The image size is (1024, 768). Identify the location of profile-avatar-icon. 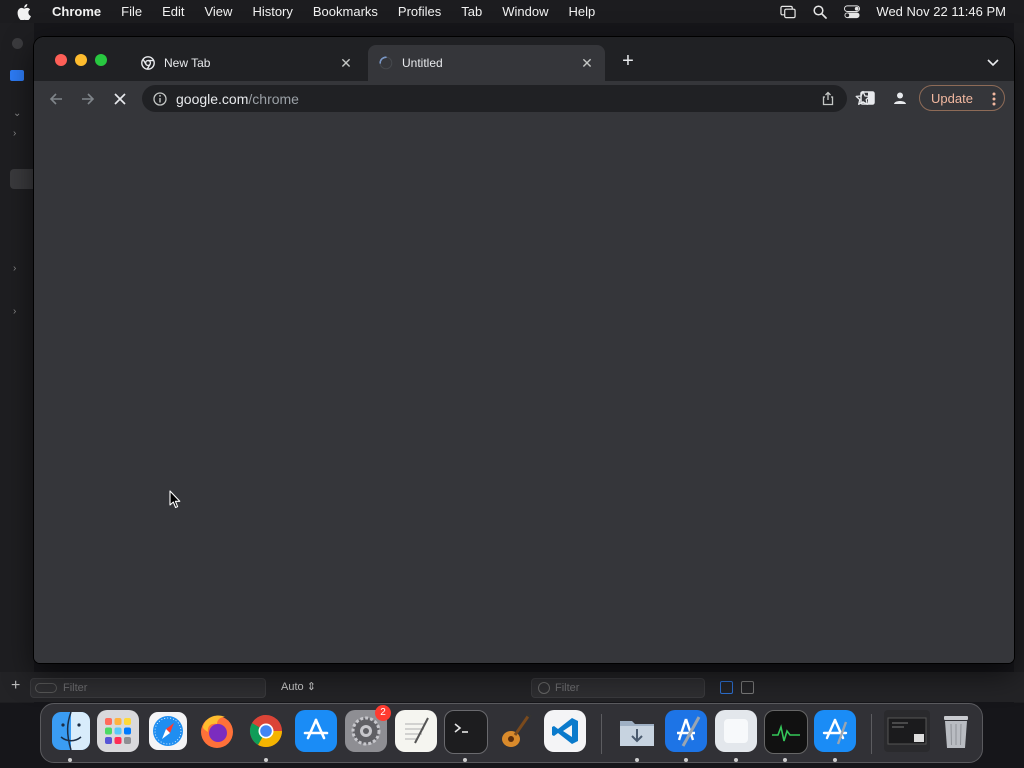
(900, 100).